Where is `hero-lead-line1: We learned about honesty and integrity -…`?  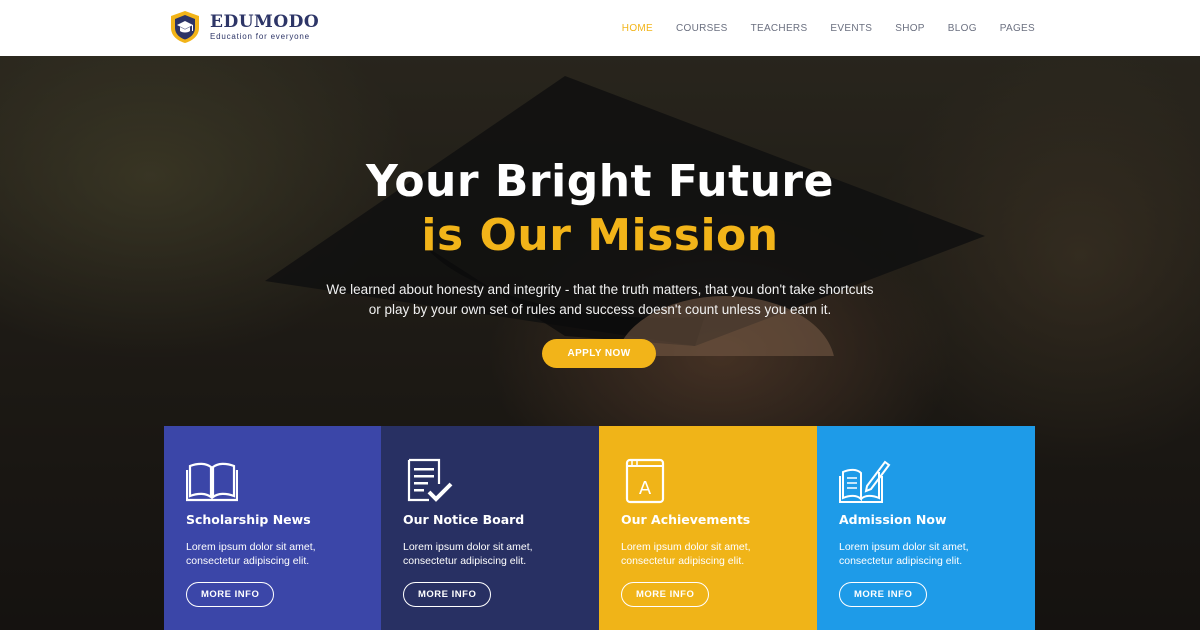
hero-lead-line1: We learned about honesty and integrity -… is located at coordinates (600, 289).